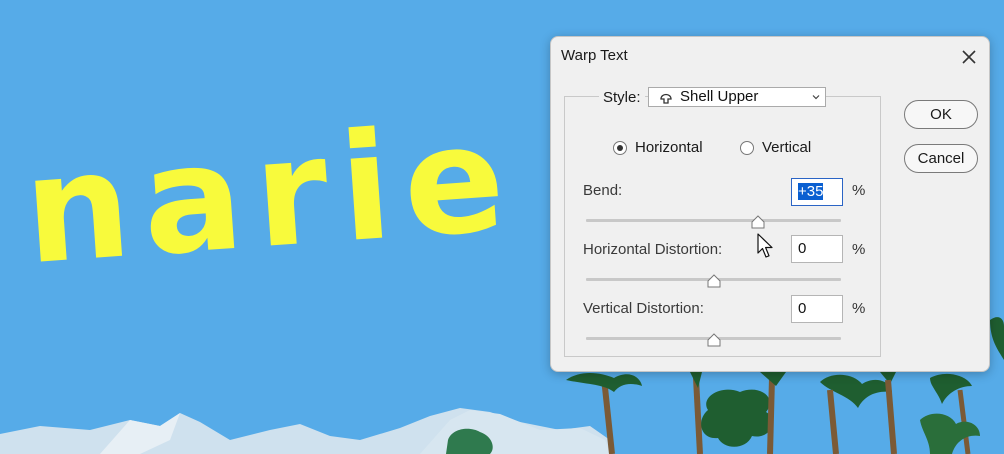 The image size is (1004, 454). I want to click on vertical-radio-label: Vertical, so click(786, 147).